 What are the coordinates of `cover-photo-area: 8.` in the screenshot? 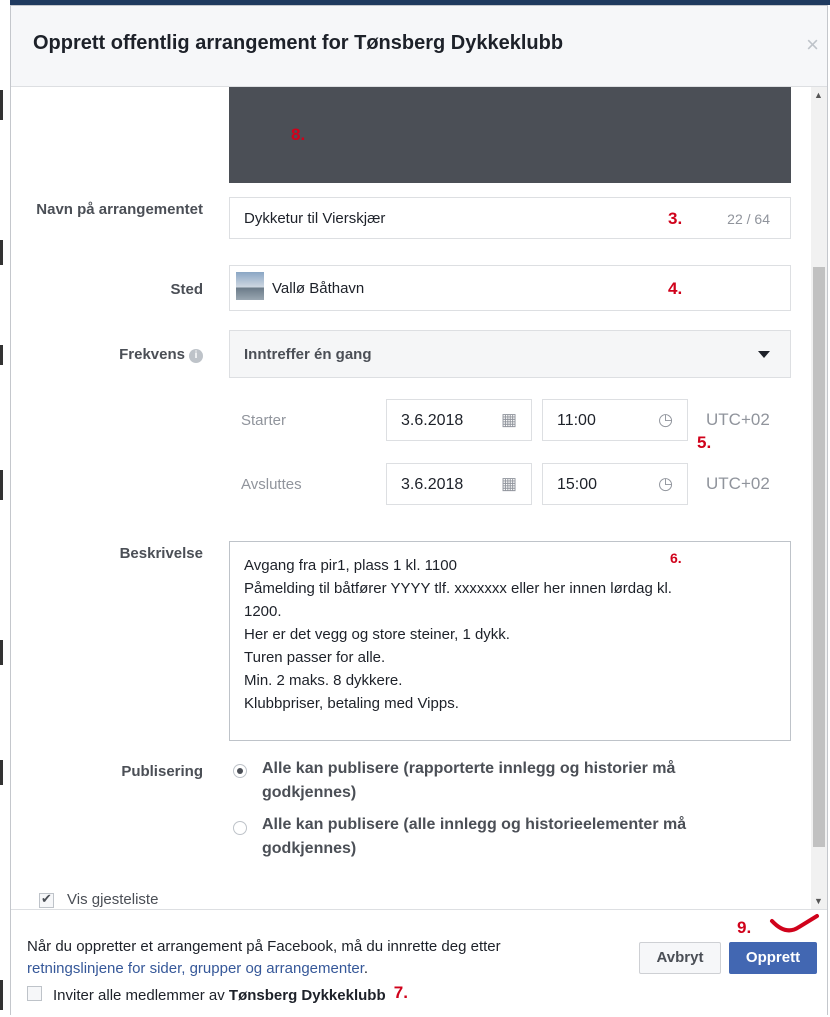 It's located at (510, 135).